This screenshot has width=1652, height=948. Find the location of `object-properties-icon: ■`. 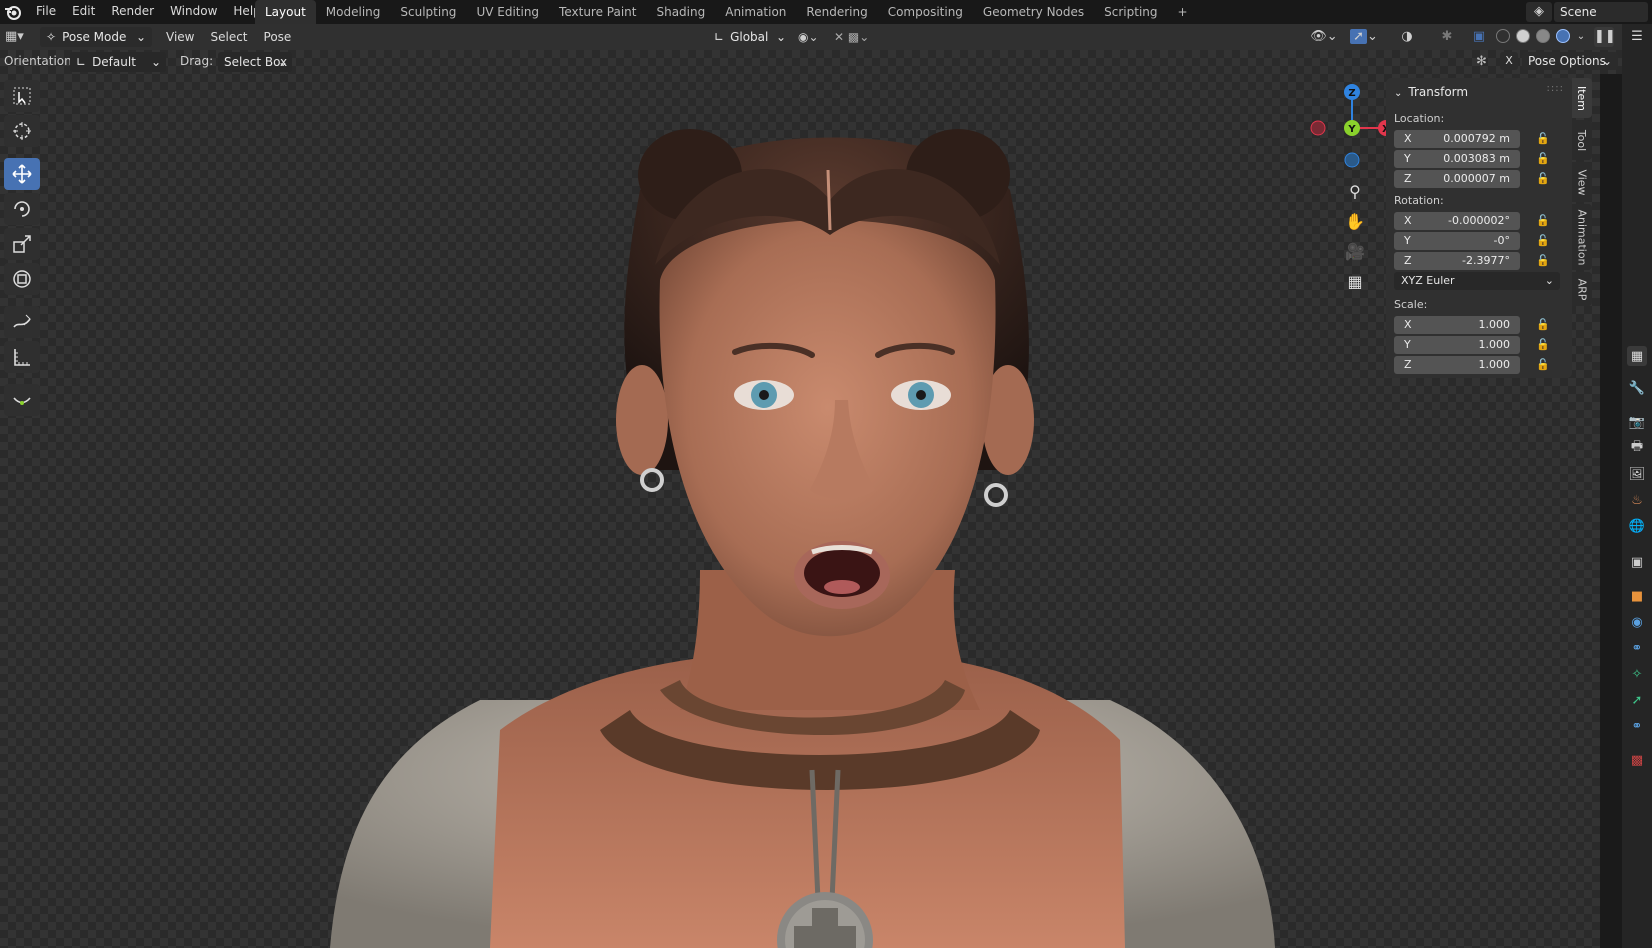

object-properties-icon: ■ is located at coordinates (1637, 596).